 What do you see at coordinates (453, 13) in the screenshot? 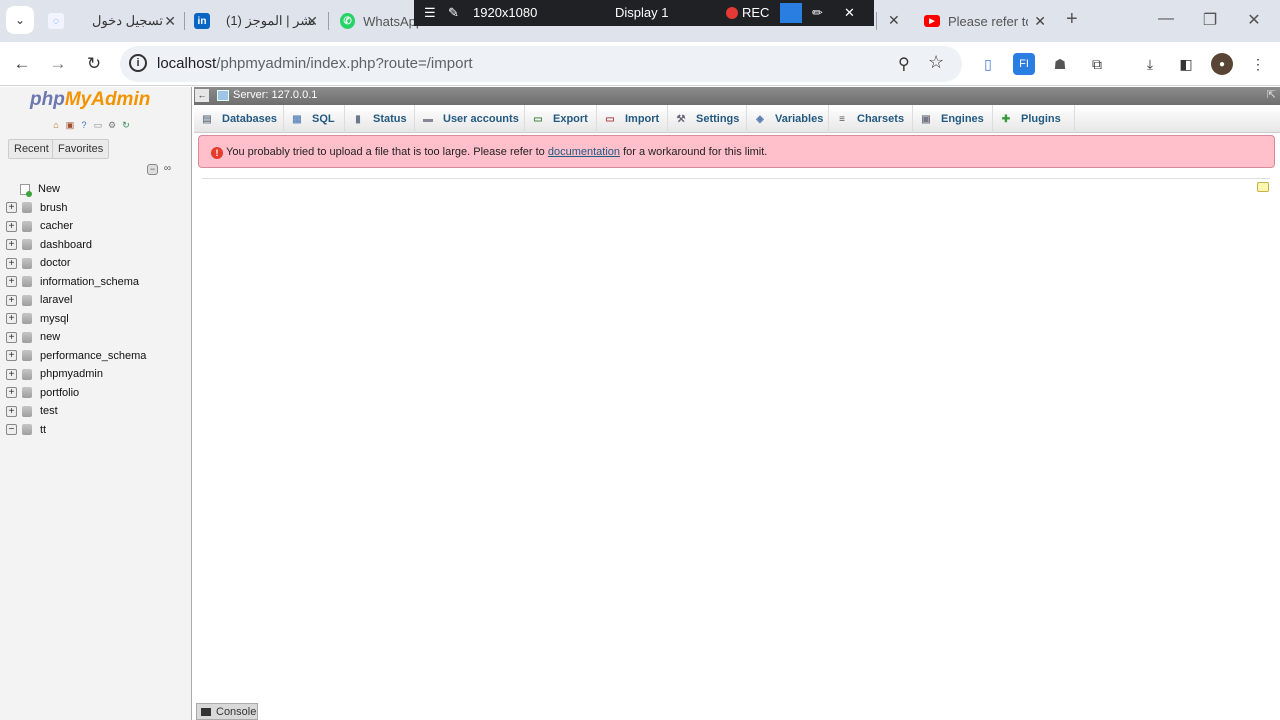
I see `pin-icon: ✎` at bounding box center [453, 13].